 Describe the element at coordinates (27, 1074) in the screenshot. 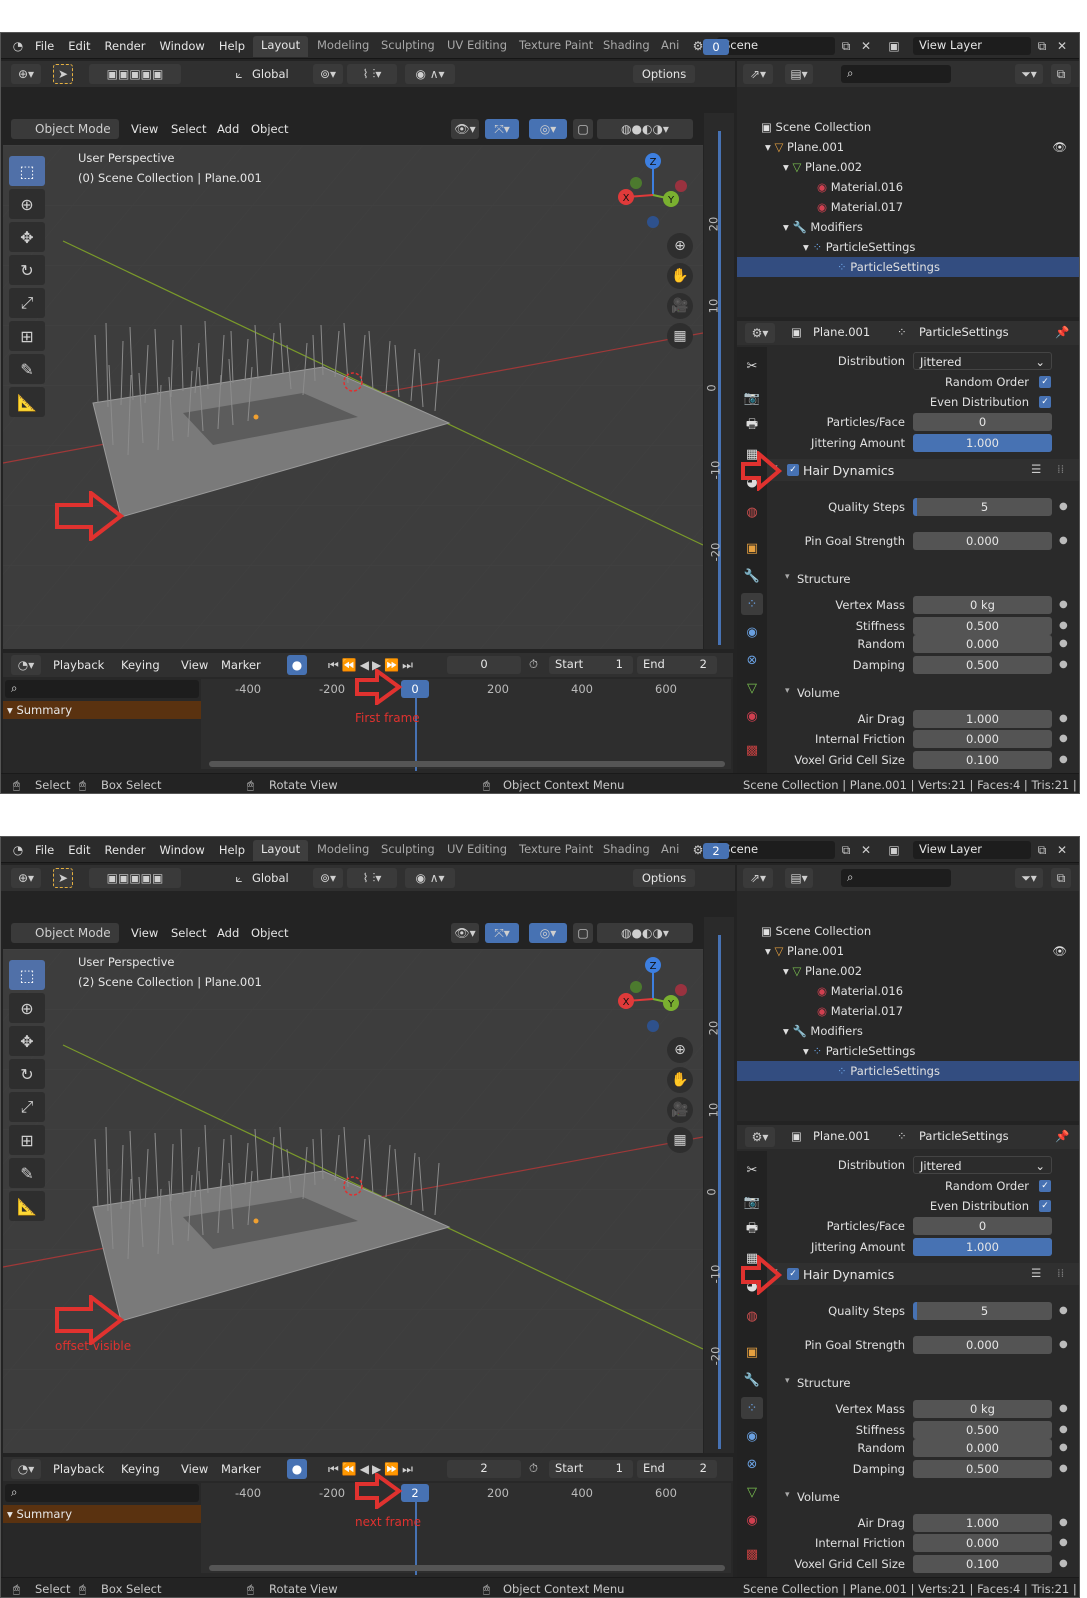

I see `rotate-tool-icon: ↻` at that location.